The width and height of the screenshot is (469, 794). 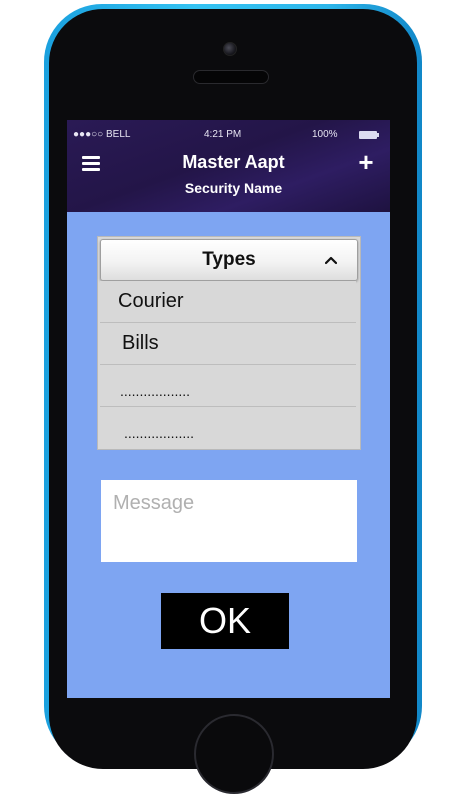 I want to click on speaker-grille, so click(x=231, y=77).